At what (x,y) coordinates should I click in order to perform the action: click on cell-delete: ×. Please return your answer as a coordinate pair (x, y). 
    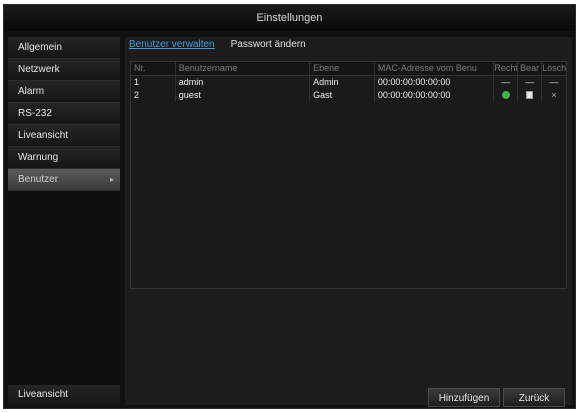
    Looking at the image, I should click on (554, 95).